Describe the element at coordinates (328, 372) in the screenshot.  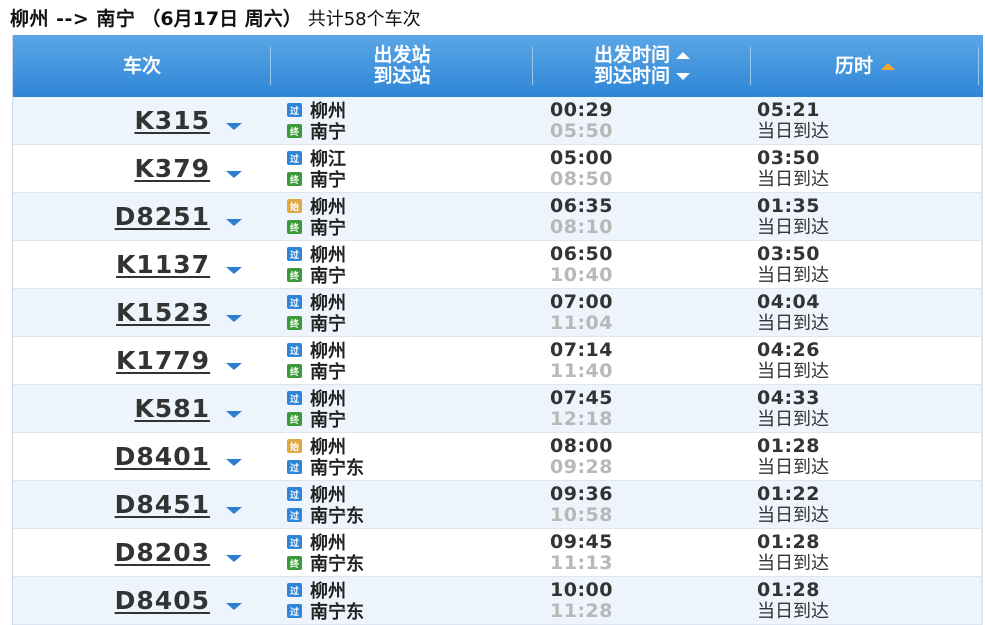
I see `to-station: 南宁` at that location.